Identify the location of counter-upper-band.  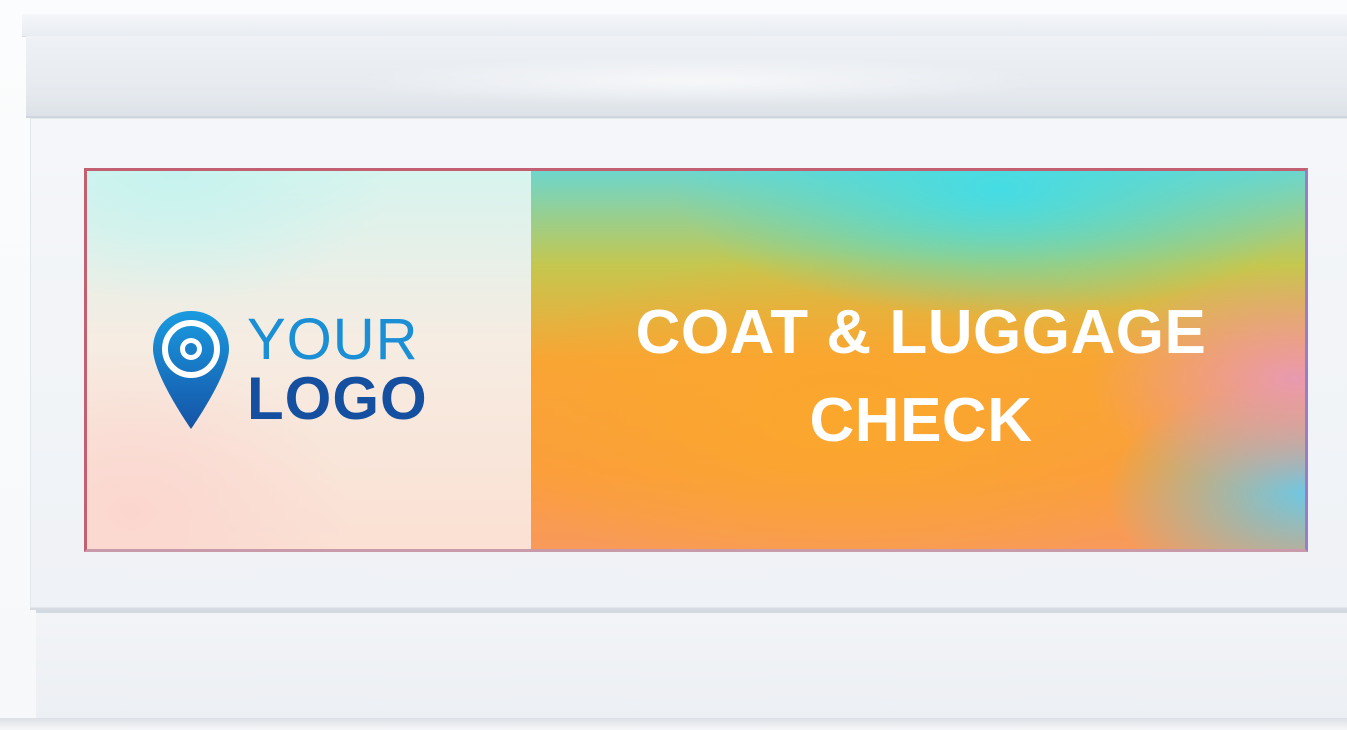
(686, 77).